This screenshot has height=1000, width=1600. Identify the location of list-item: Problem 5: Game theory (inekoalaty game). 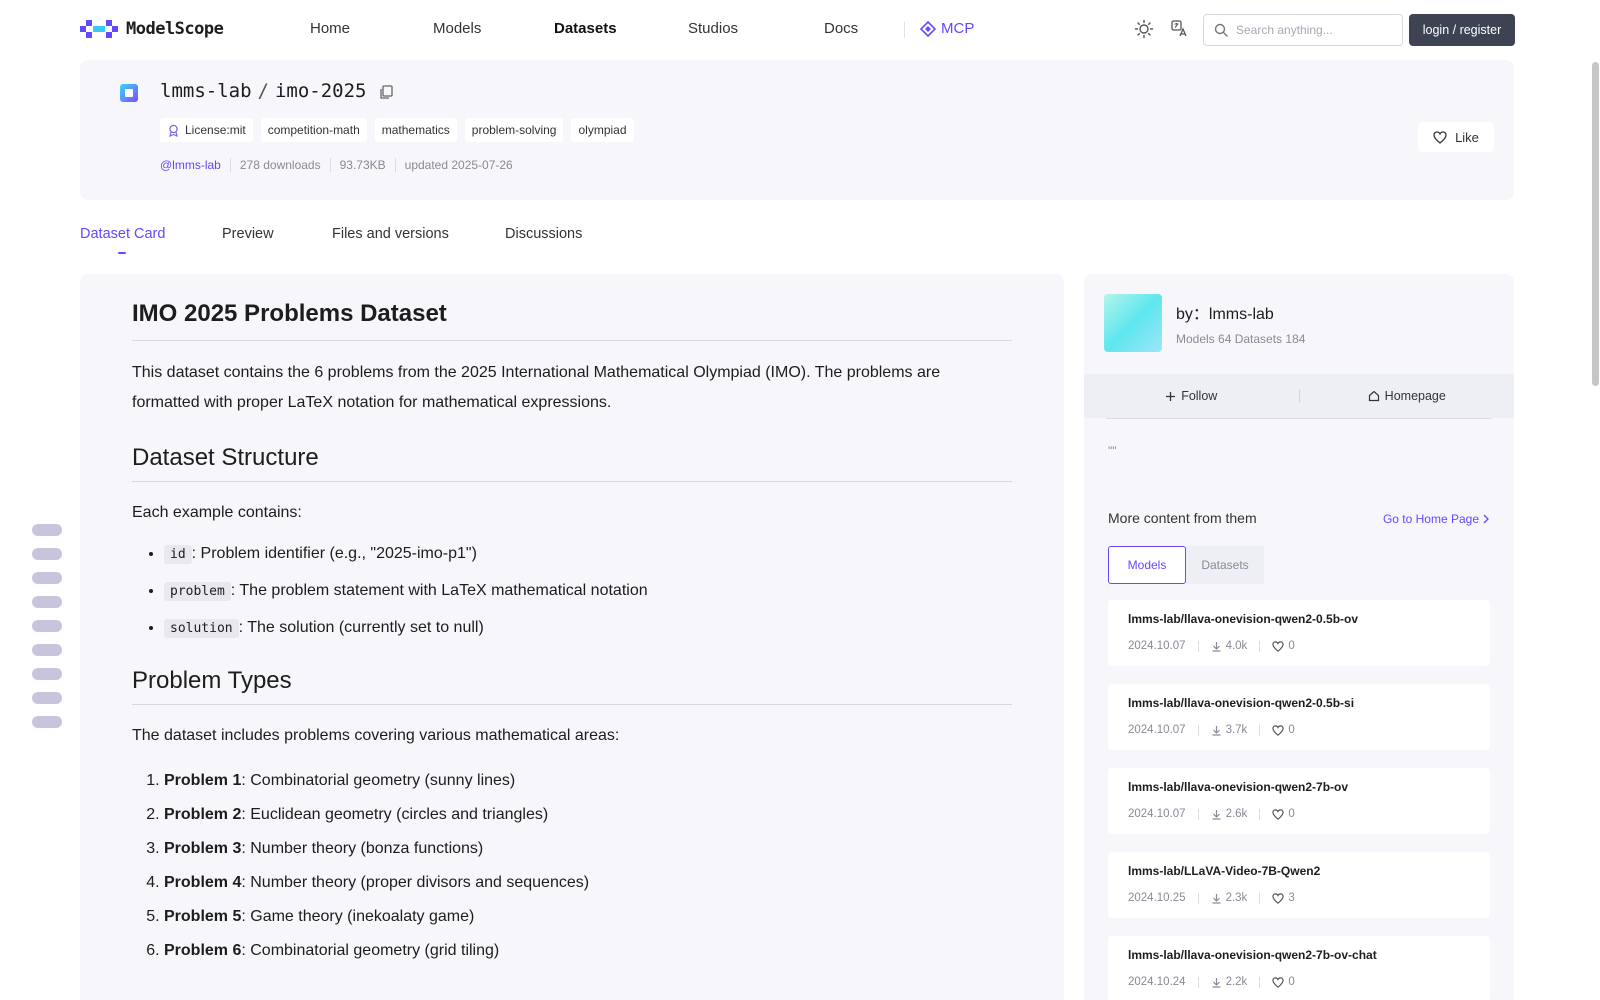
(588, 917).